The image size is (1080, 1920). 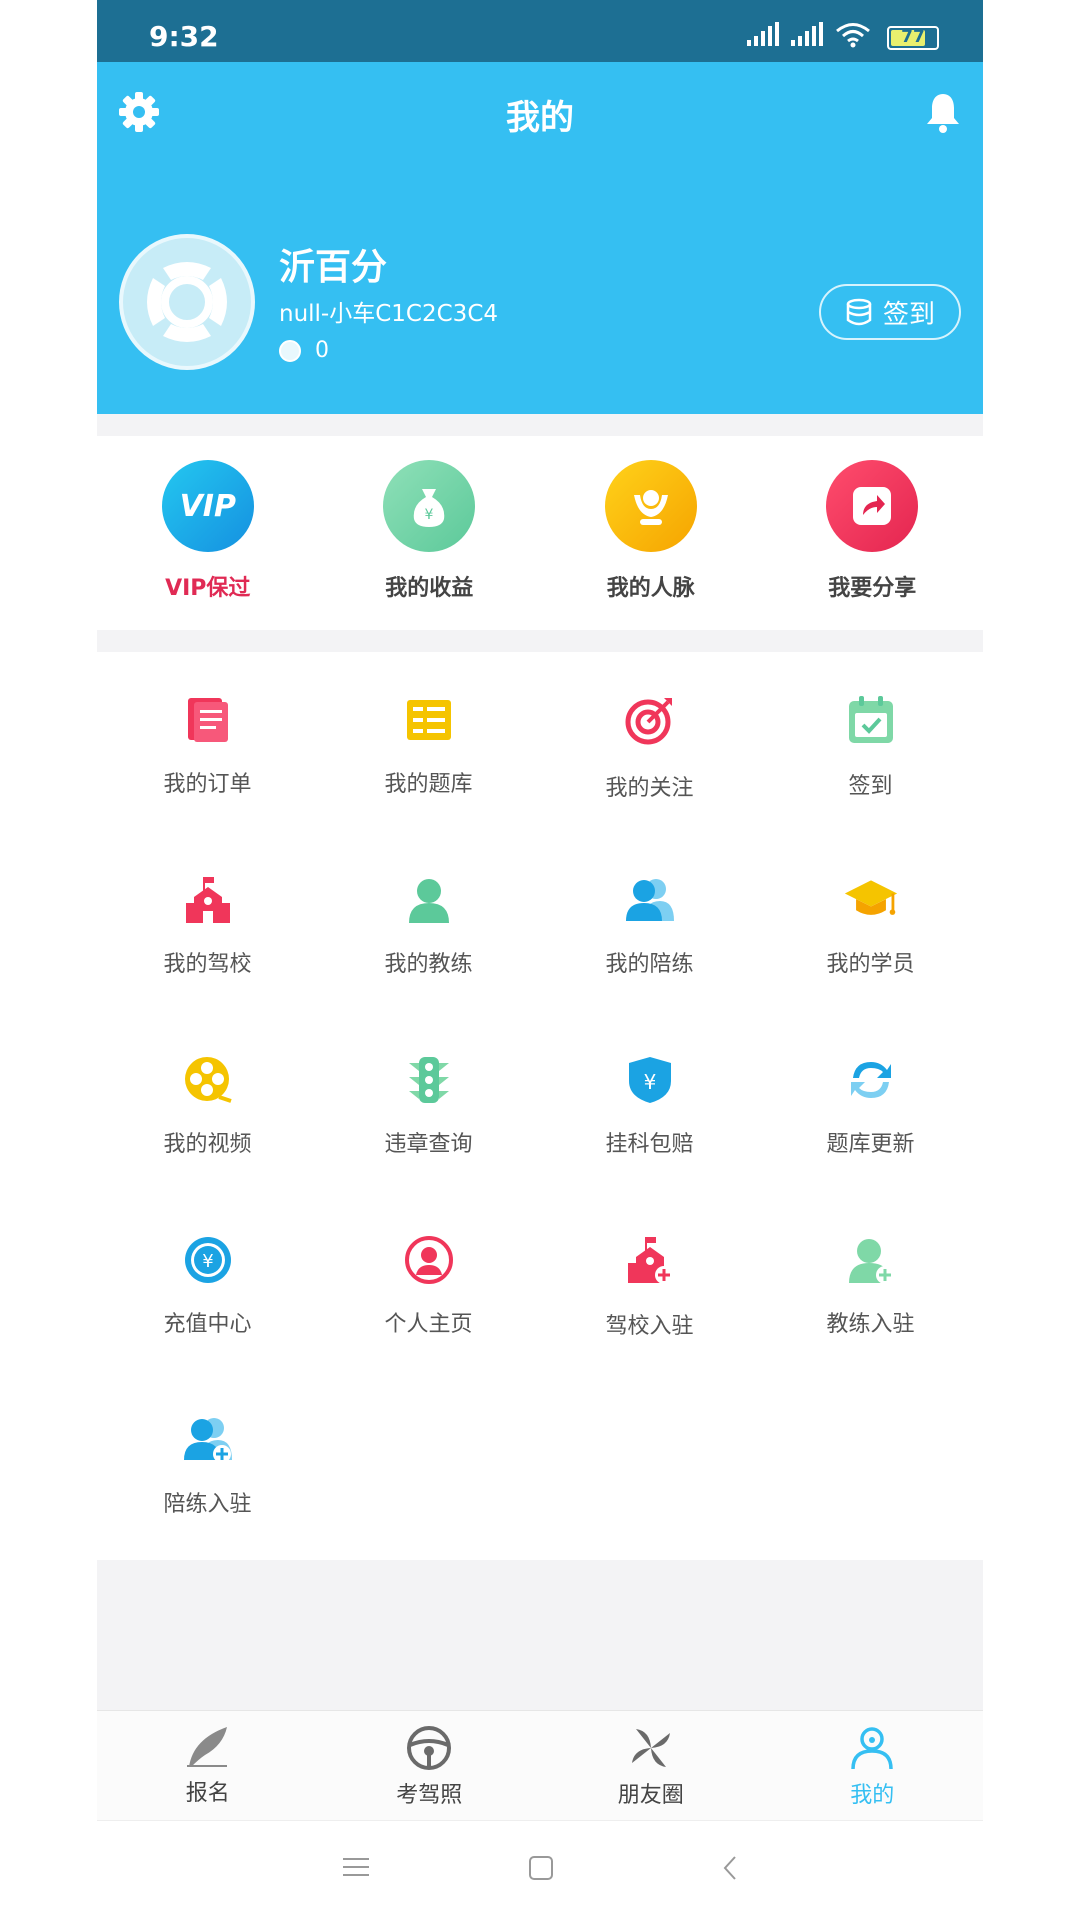 I want to click on grid-item-label: 驾校入驻, so click(x=649, y=1326).